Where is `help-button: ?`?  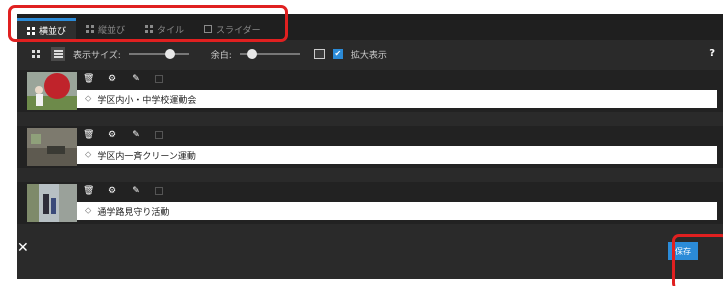 help-button: ? is located at coordinates (712, 53).